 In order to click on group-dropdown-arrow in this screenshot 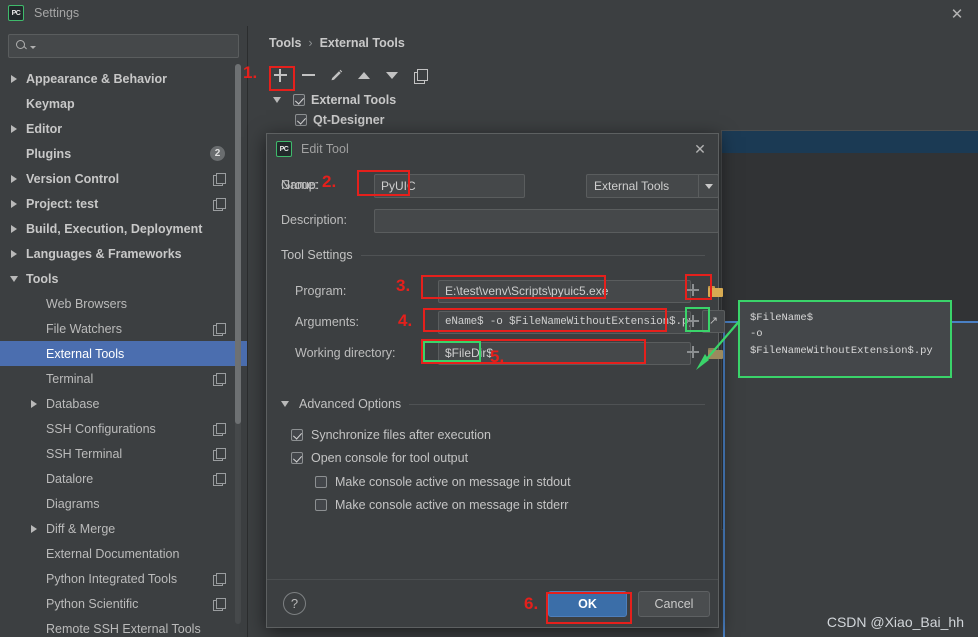, I will do `click(708, 186)`.